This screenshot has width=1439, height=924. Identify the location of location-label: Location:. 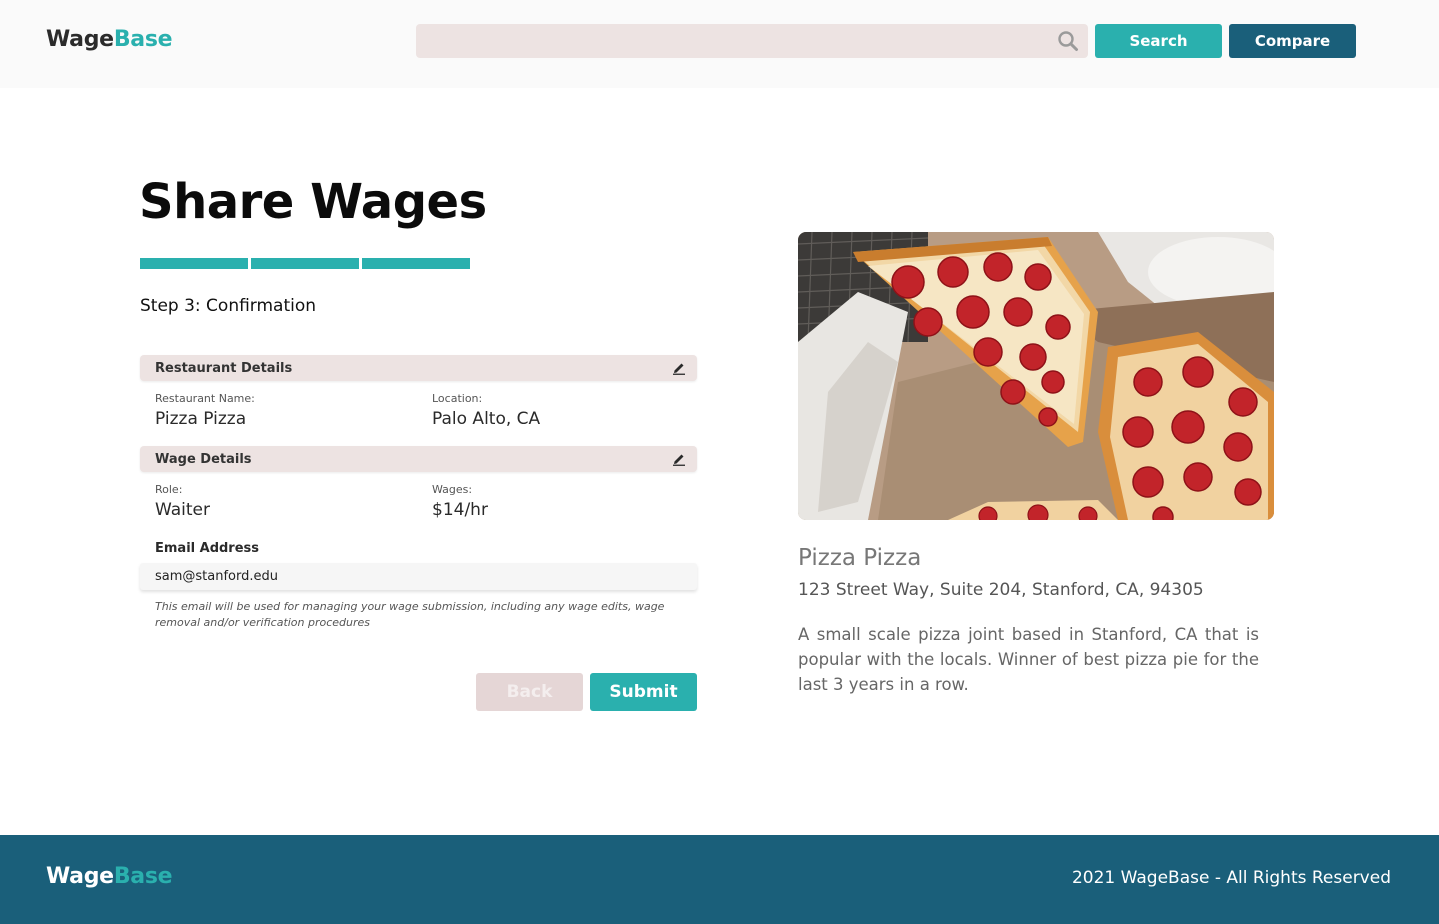
(457, 398).